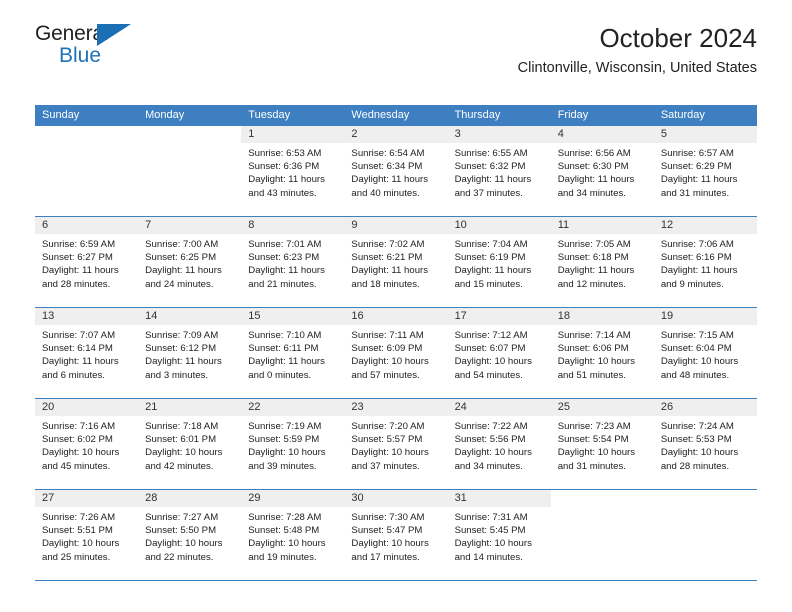  Describe the element at coordinates (705, 509) in the screenshot. I see `day-details` at that location.